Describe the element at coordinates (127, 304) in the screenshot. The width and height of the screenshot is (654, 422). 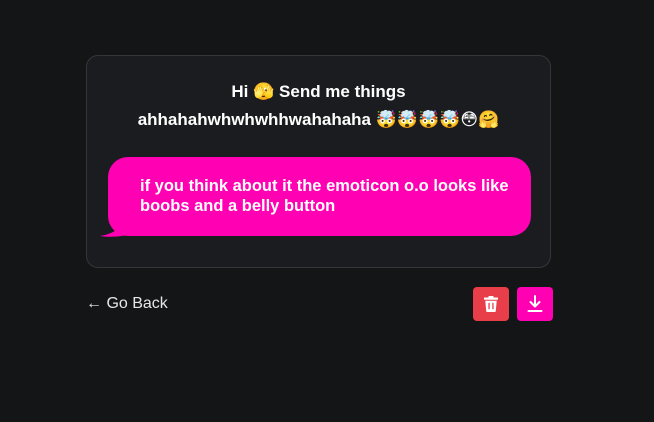
I see `go-back-link: ← Go Back` at that location.